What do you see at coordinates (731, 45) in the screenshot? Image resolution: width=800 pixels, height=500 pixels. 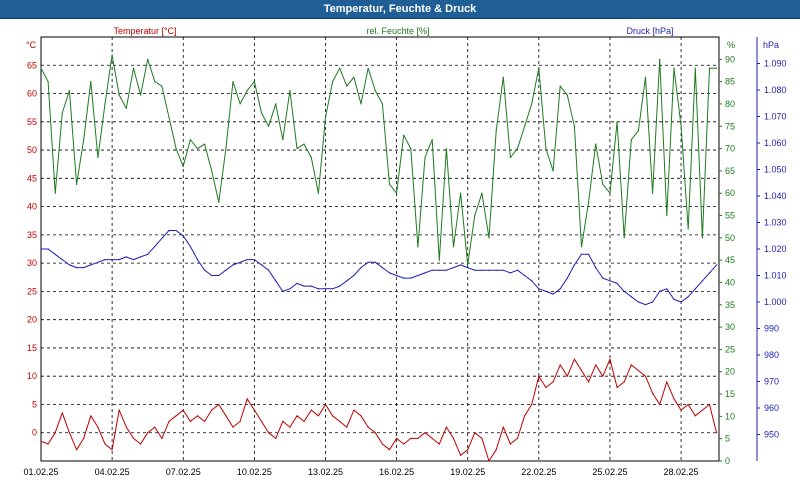 I see `humidity-unit-label: %` at bounding box center [731, 45].